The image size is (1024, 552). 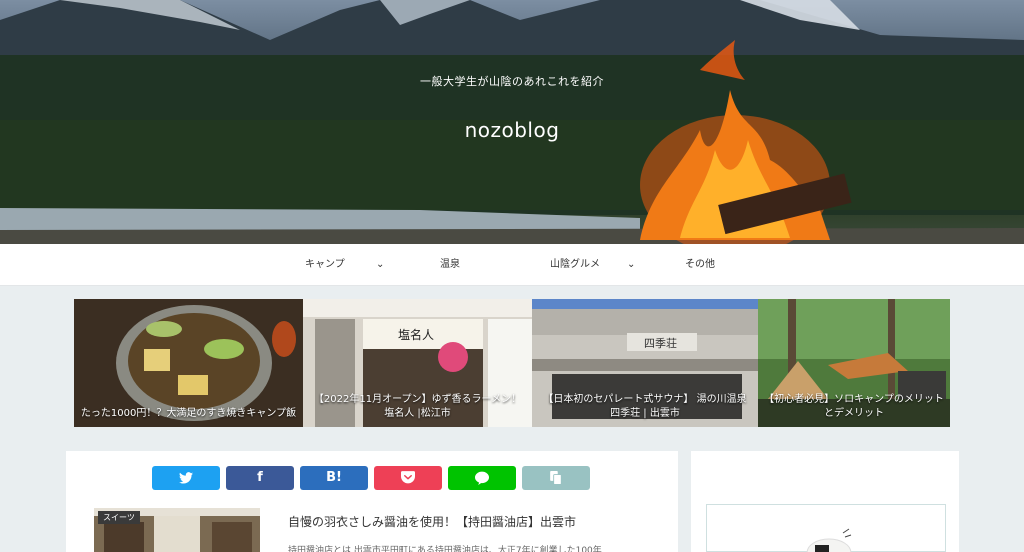 What do you see at coordinates (660, 343) in the screenshot?
I see `svg-text: 四季荘` at bounding box center [660, 343].